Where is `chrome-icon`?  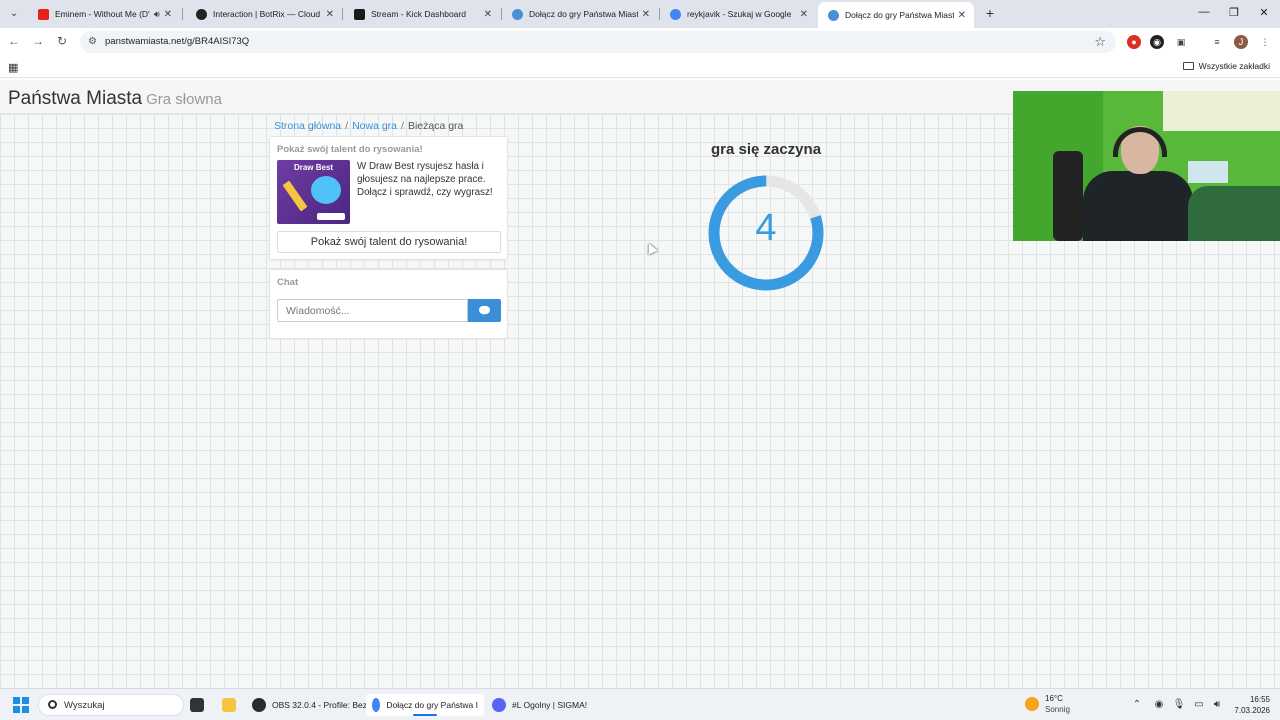
chrome-icon is located at coordinates (376, 705).